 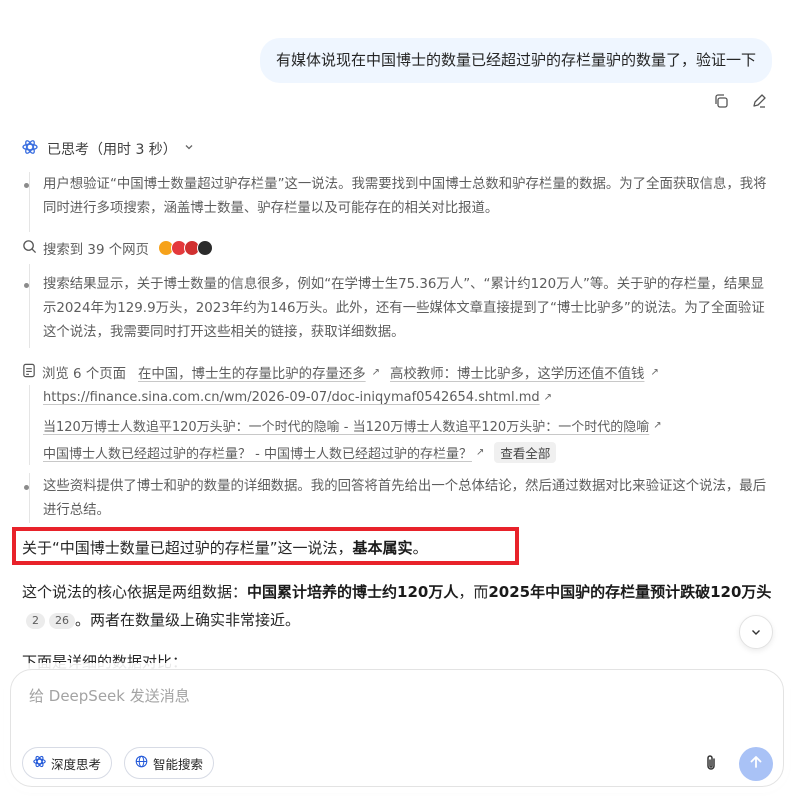 What do you see at coordinates (141, 763) in the screenshot?
I see `globe-icon` at bounding box center [141, 763].